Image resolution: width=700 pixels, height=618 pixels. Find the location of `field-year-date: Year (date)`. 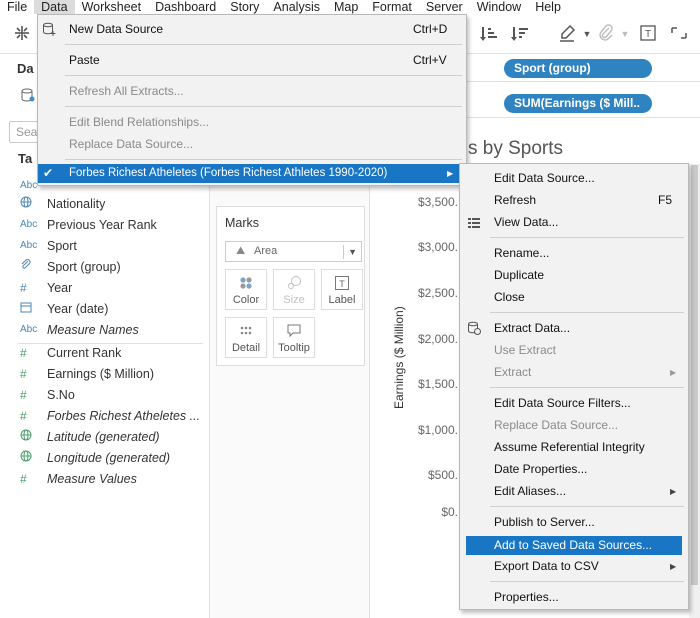

field-year-date: Year (date) is located at coordinates (102, 308).